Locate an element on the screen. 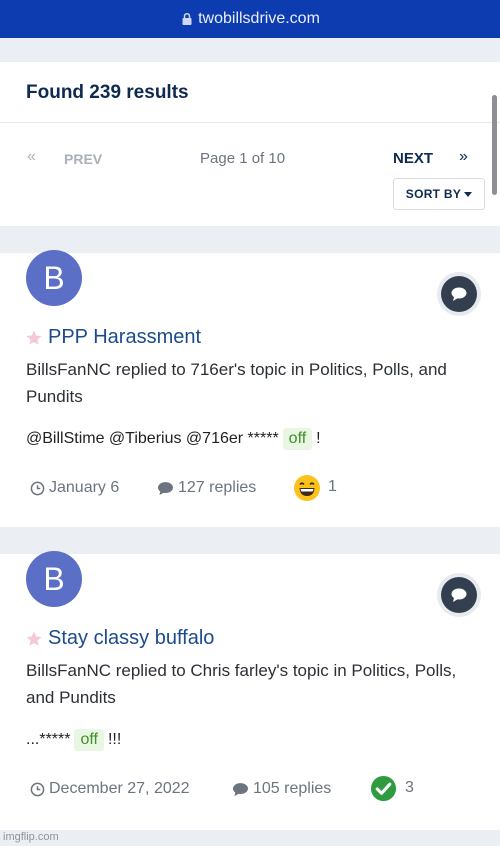 The height and width of the screenshot is (846, 500). replies-text: 127 replies is located at coordinates (217, 487).